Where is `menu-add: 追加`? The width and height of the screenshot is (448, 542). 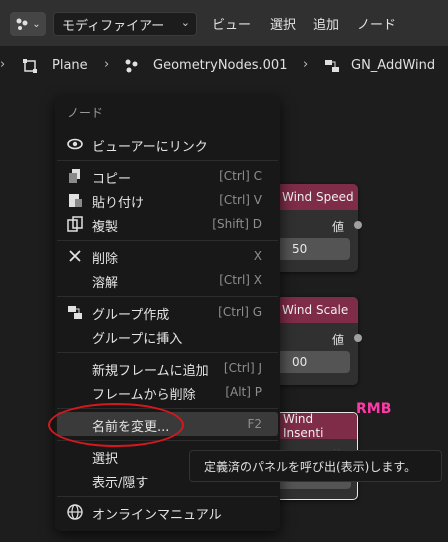 menu-add: 追加 is located at coordinates (326, 23).